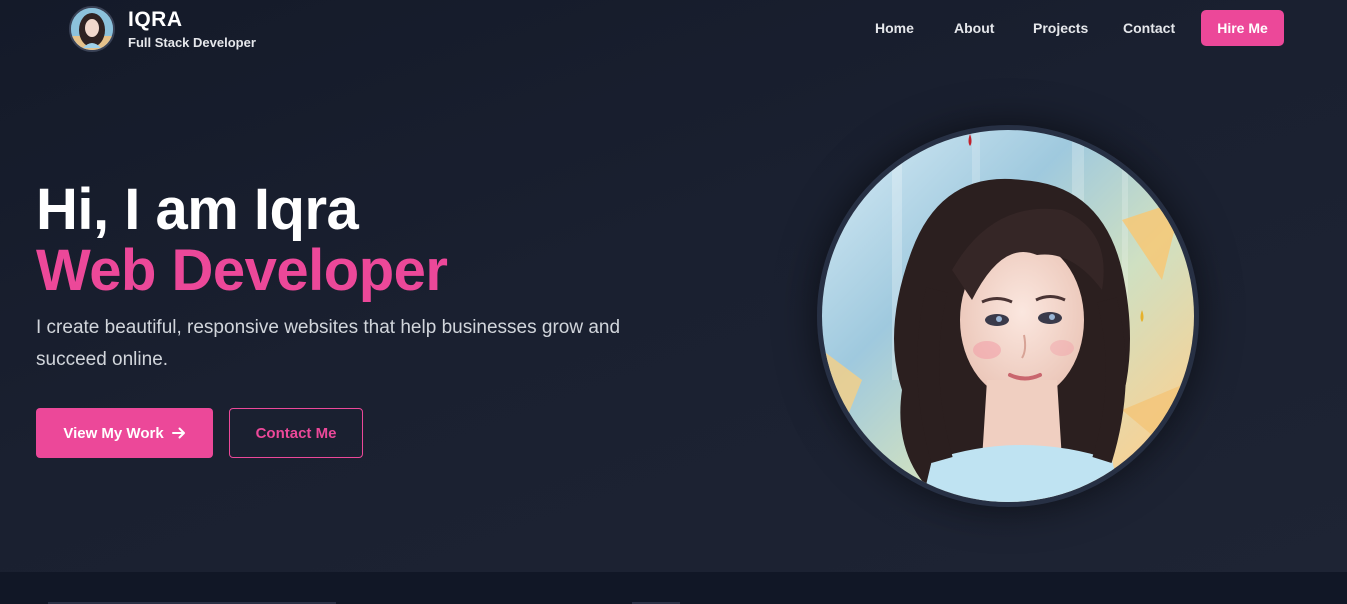 Image resolution: width=1347 pixels, height=604 pixels. What do you see at coordinates (242, 270) in the screenshot?
I see `hero-role-title: Web Developer` at bounding box center [242, 270].